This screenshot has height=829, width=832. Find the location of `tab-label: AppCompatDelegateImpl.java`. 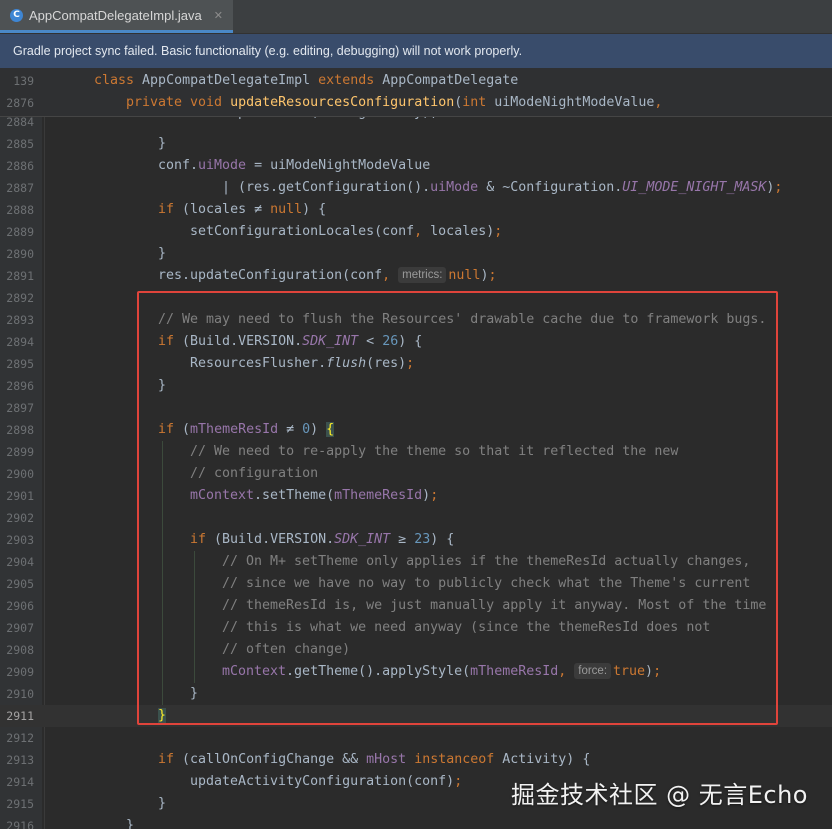

tab-label: AppCompatDelegateImpl.java is located at coordinates (115, 15).